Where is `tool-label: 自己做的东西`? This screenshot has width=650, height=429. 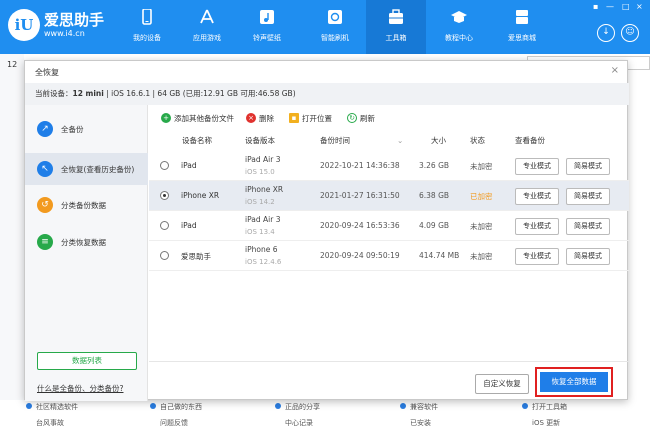
tool-label: 自己做的东西 is located at coordinates (181, 407).